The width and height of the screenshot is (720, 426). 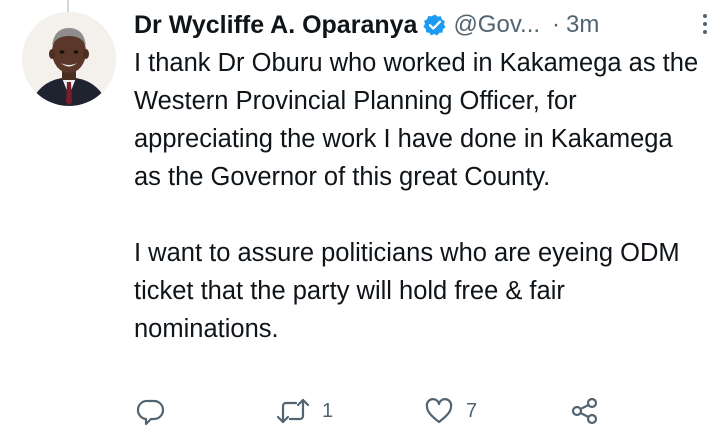 I want to click on retweet-icon, so click(x=293, y=411).